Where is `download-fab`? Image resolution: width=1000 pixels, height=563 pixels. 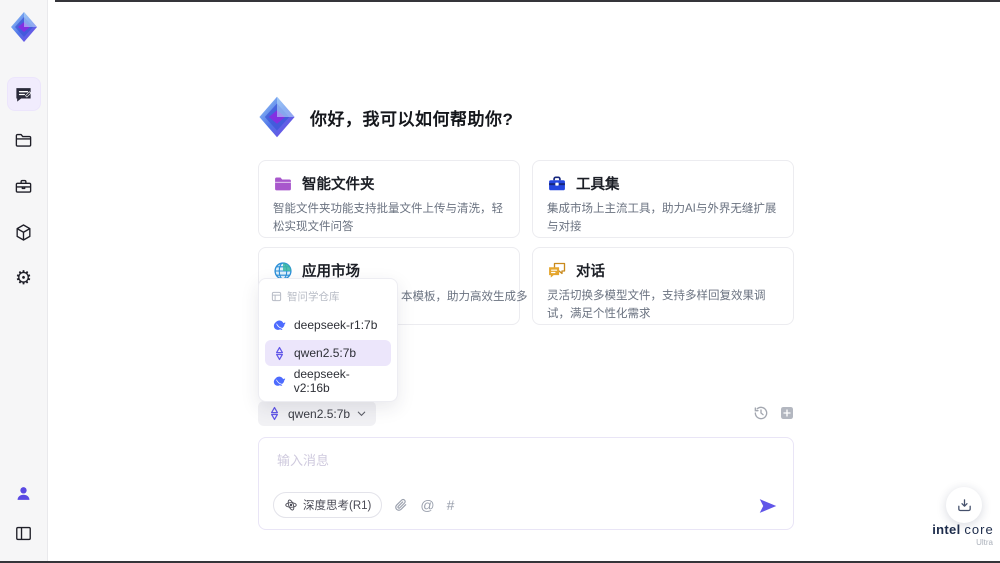 download-fab is located at coordinates (964, 505).